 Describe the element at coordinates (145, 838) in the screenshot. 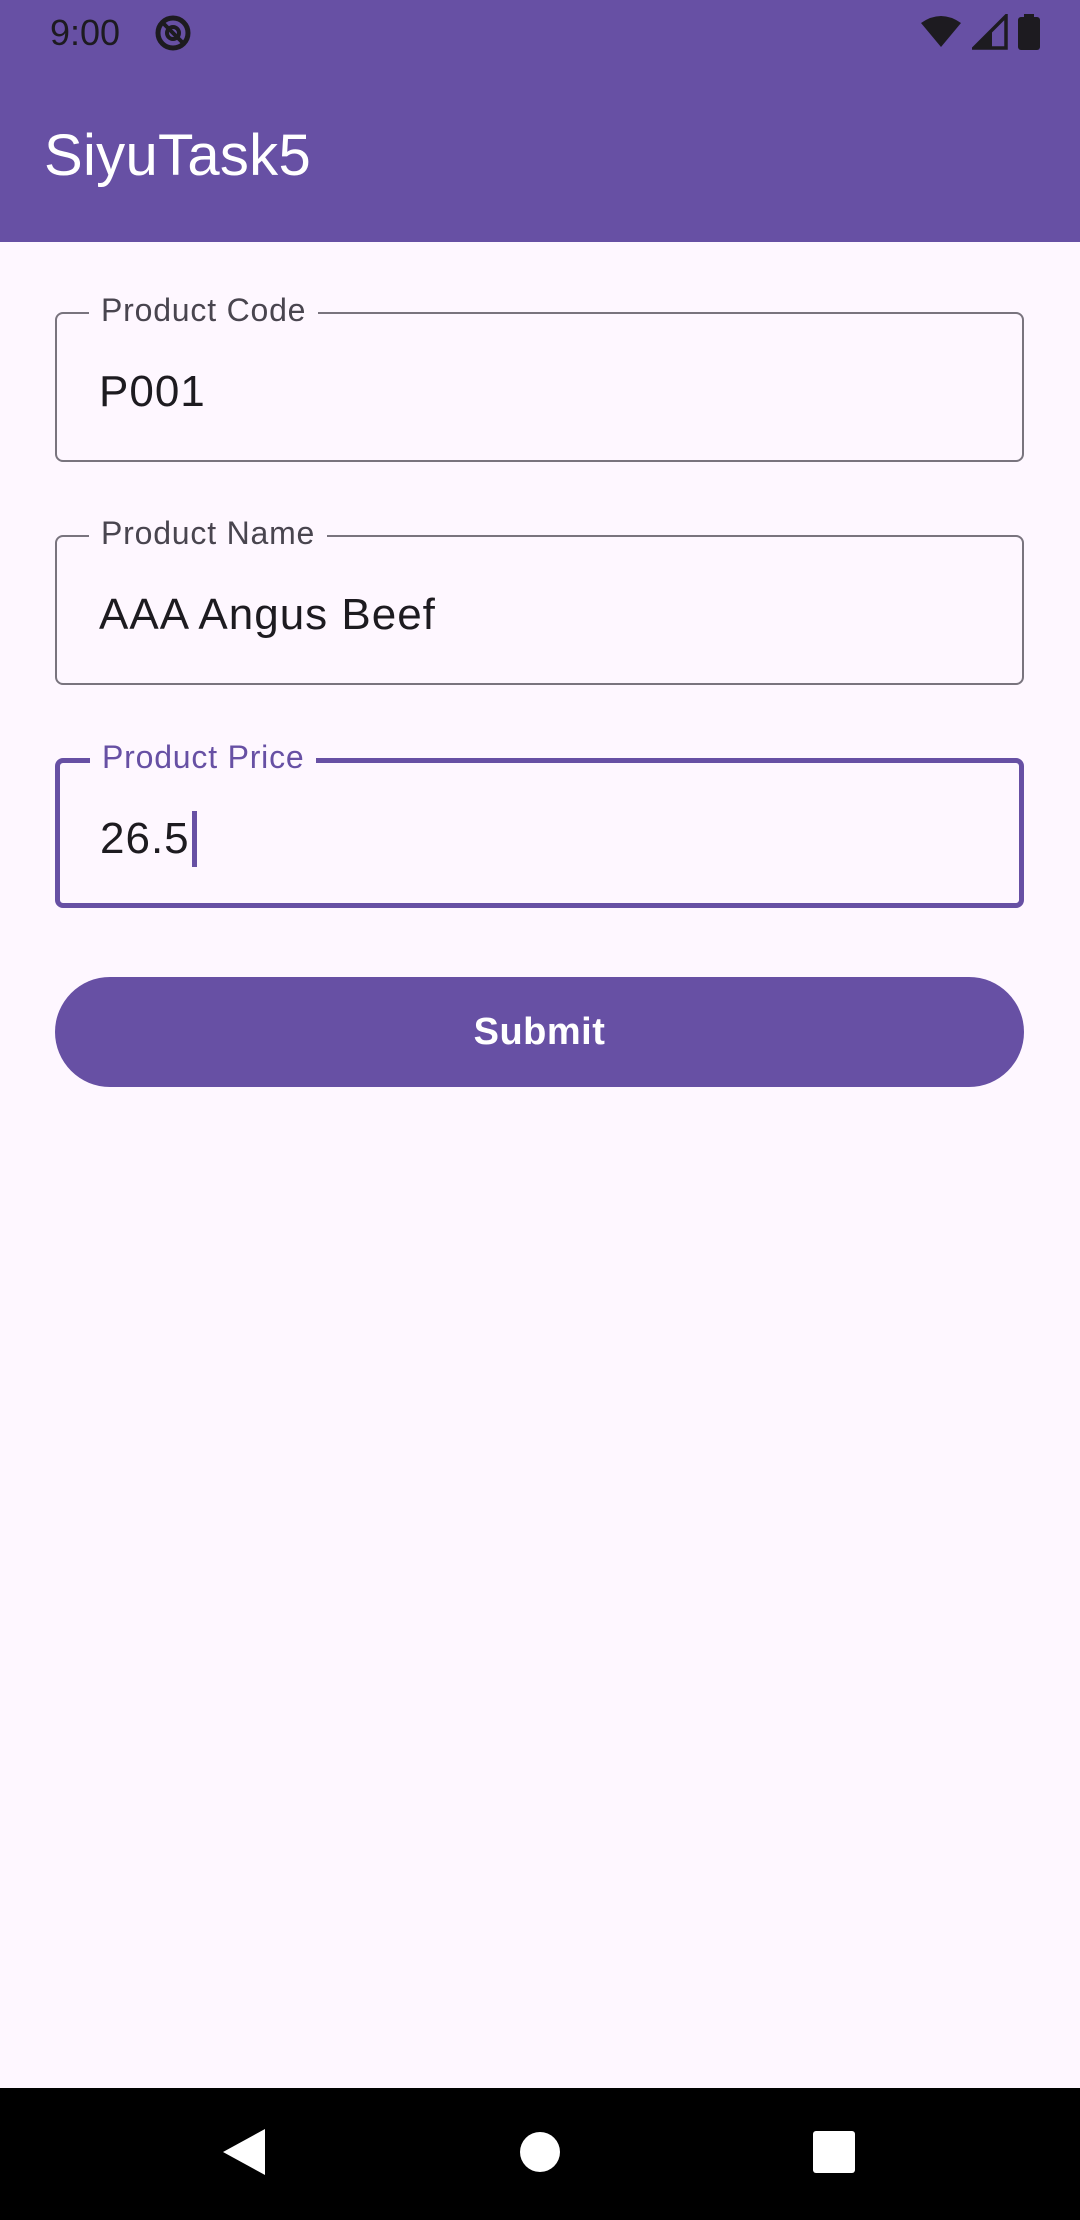

I see `product-price-value: 26.5` at that location.